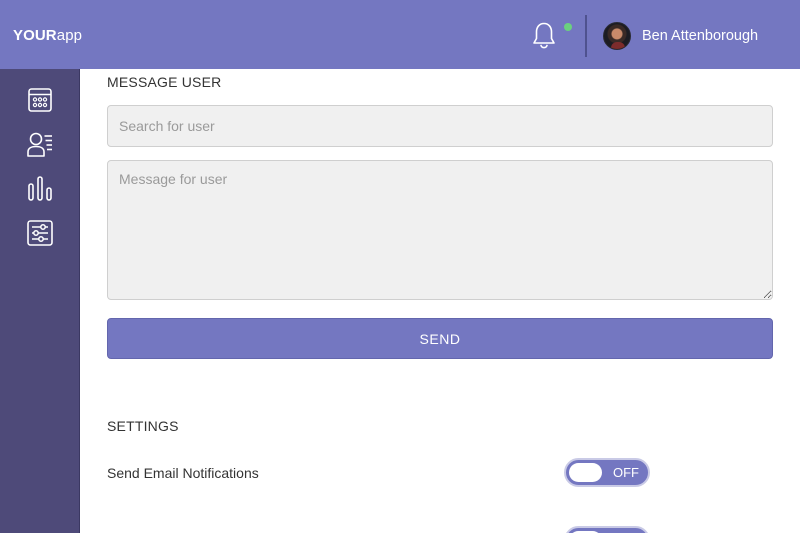 This screenshot has height=533, width=800. I want to click on setting-label-email-notifications: Send Email Notifications, so click(183, 473).